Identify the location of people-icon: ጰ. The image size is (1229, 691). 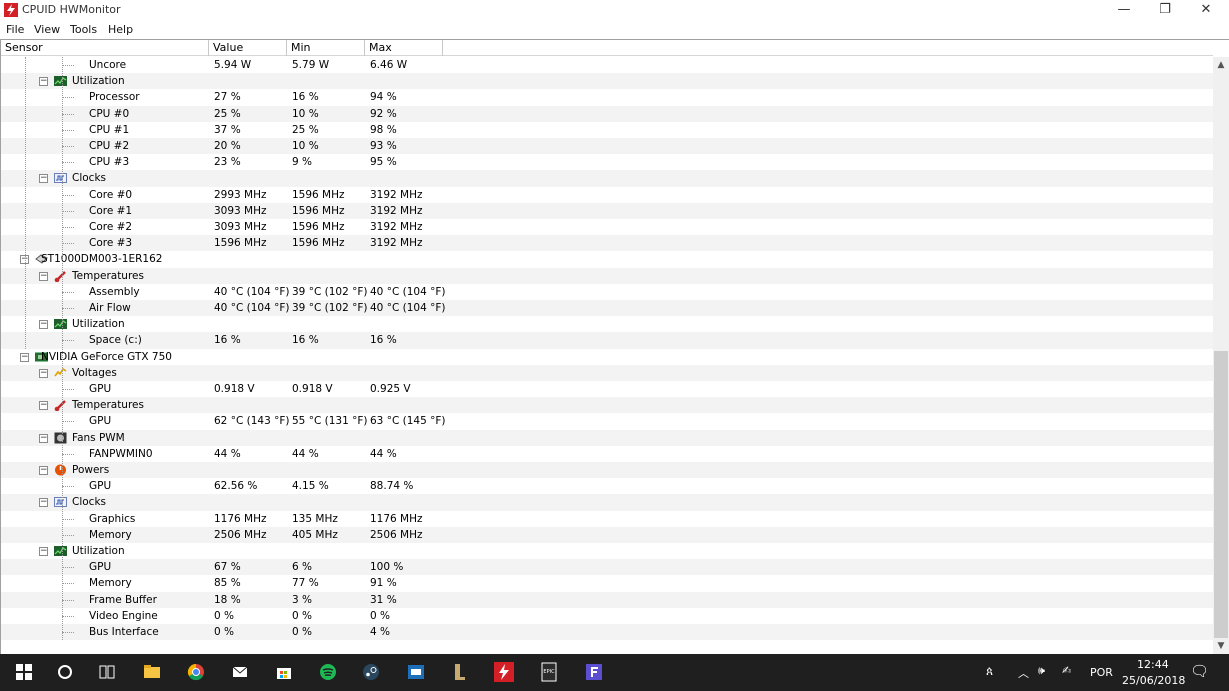
(989, 671).